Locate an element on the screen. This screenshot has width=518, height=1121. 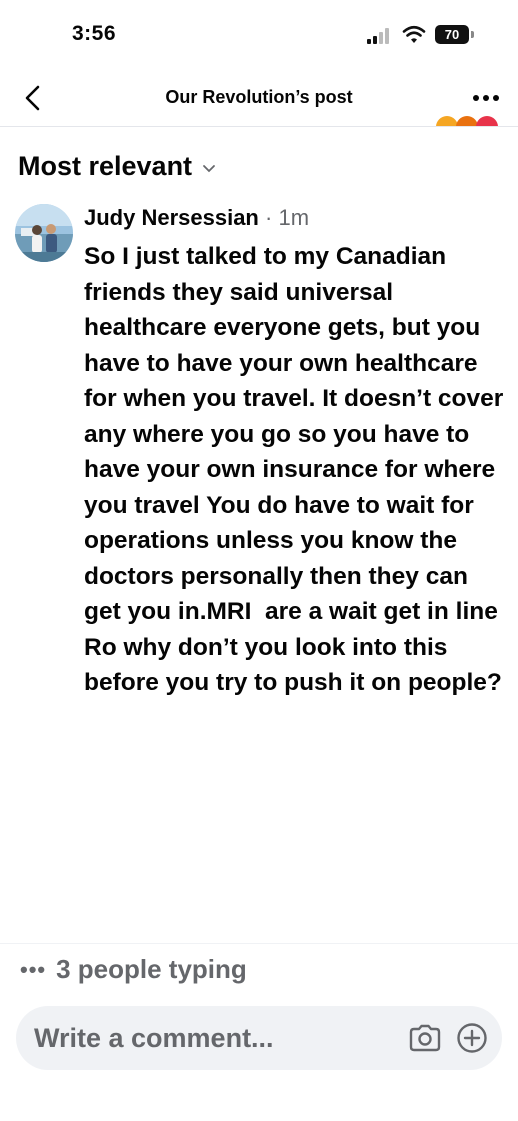
comment-sort-dropdown: Most relevant is located at coordinates (117, 166).